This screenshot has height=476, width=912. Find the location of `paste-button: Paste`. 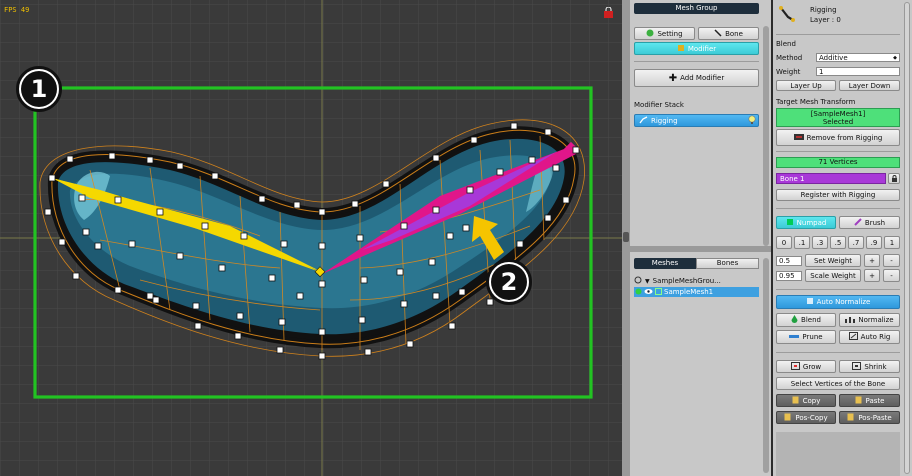

paste-button: Paste is located at coordinates (869, 400).